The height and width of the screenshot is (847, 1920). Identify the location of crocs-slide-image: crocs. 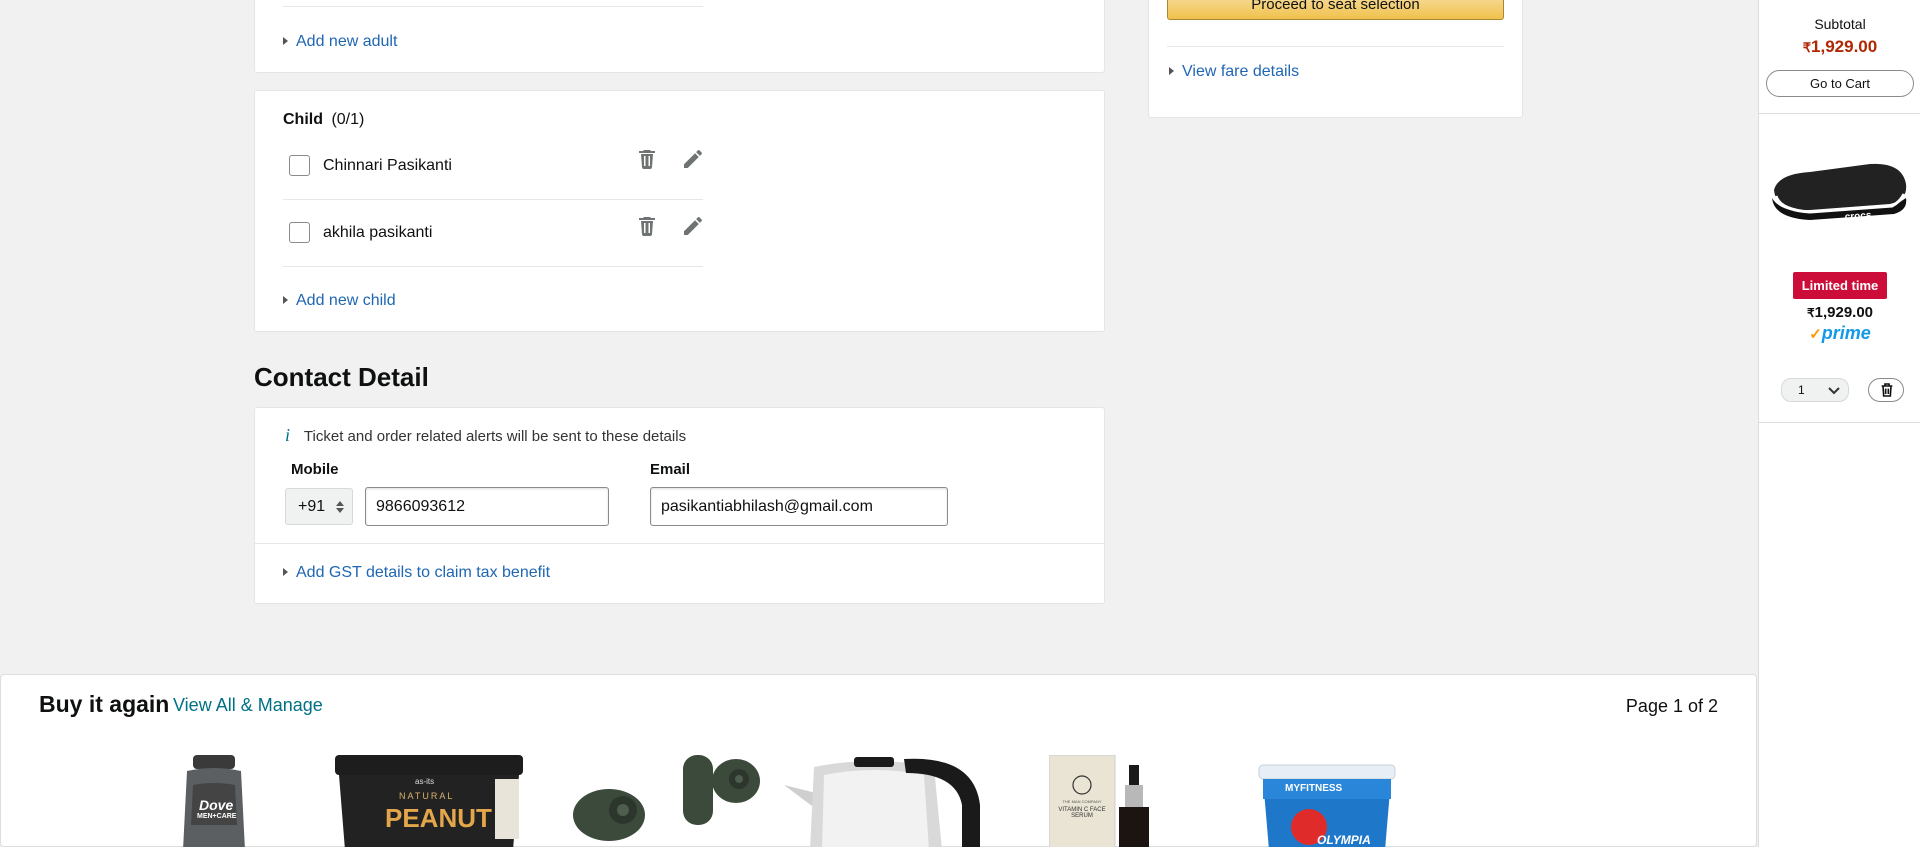
(1840, 190).